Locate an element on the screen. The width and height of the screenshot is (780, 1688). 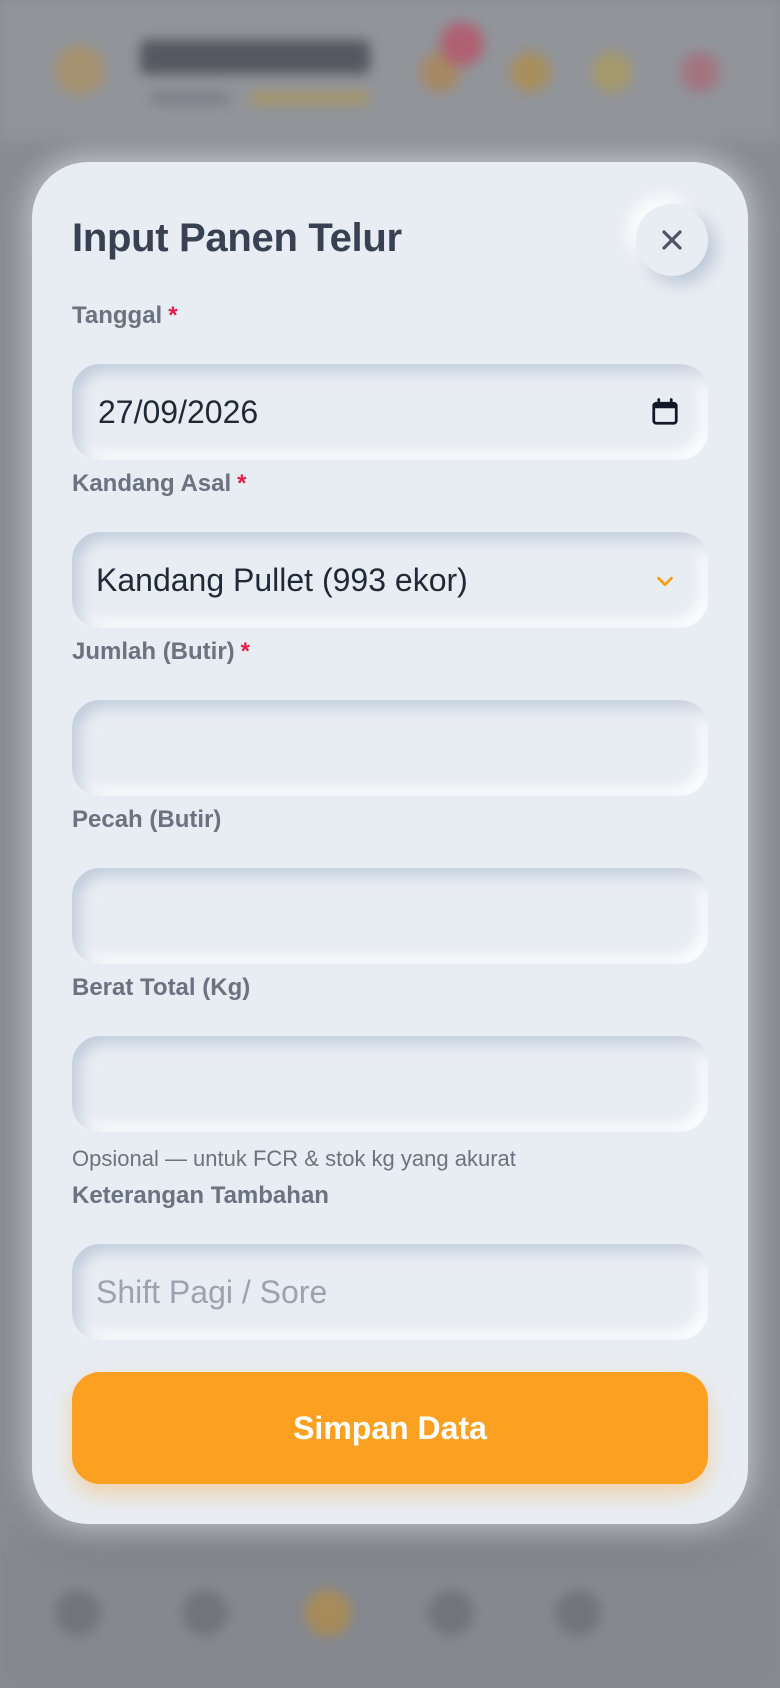
berat-input is located at coordinates (390, 1084).